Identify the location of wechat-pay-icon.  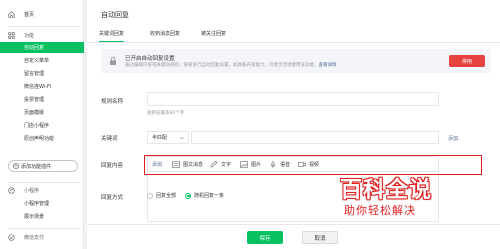
(11, 237).